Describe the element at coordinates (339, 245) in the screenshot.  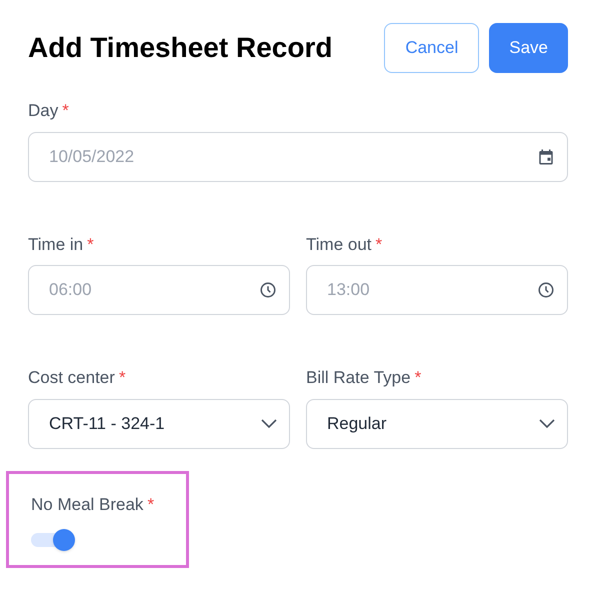
I see `field-label: Time out` at that location.